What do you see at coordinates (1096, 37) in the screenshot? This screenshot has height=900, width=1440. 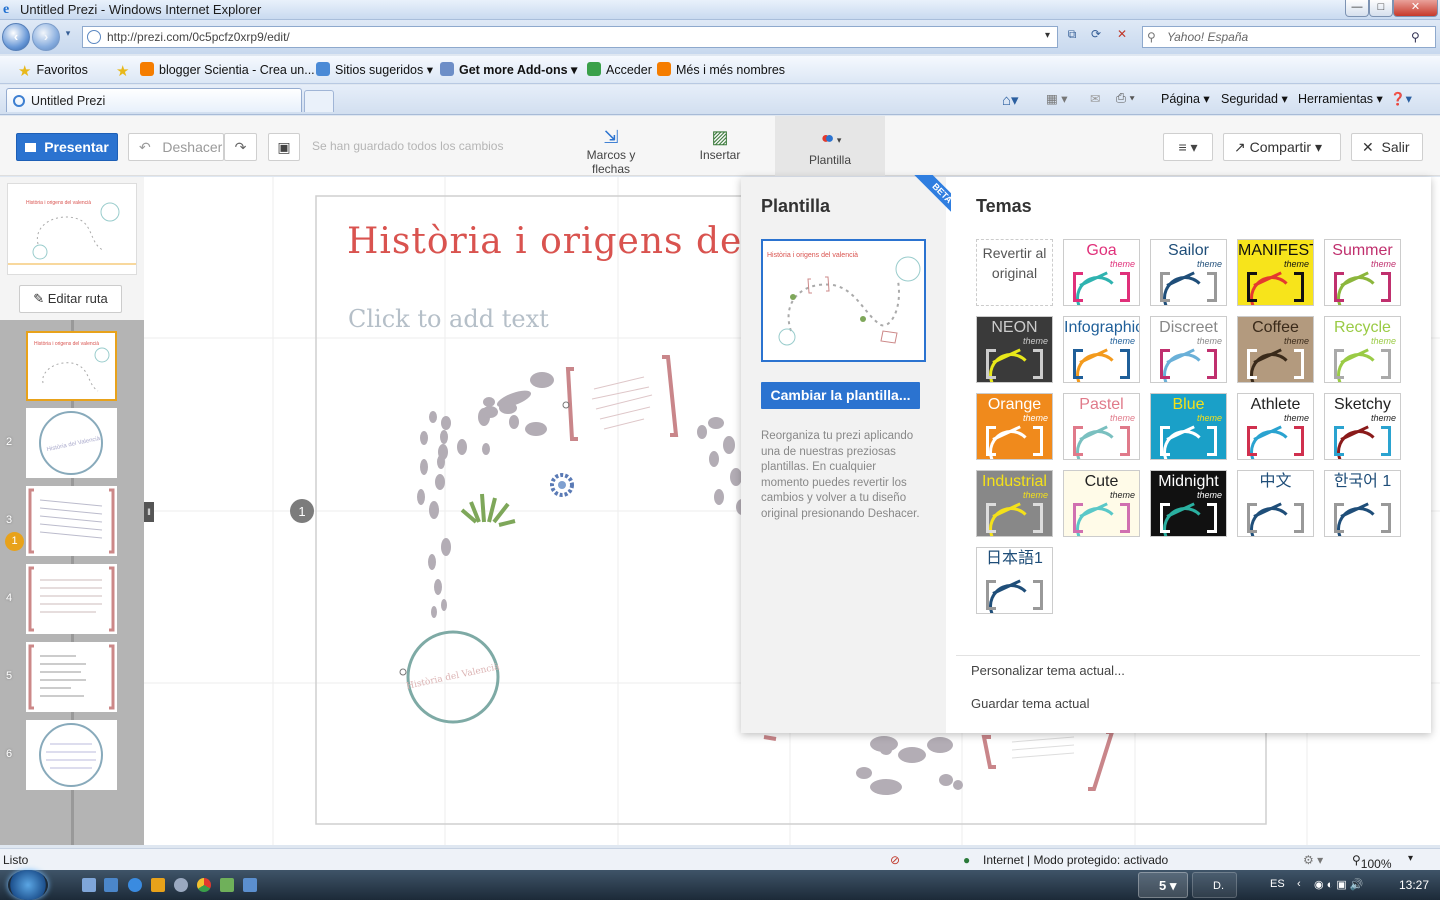 I see `refresh-icon: ⟳` at bounding box center [1096, 37].